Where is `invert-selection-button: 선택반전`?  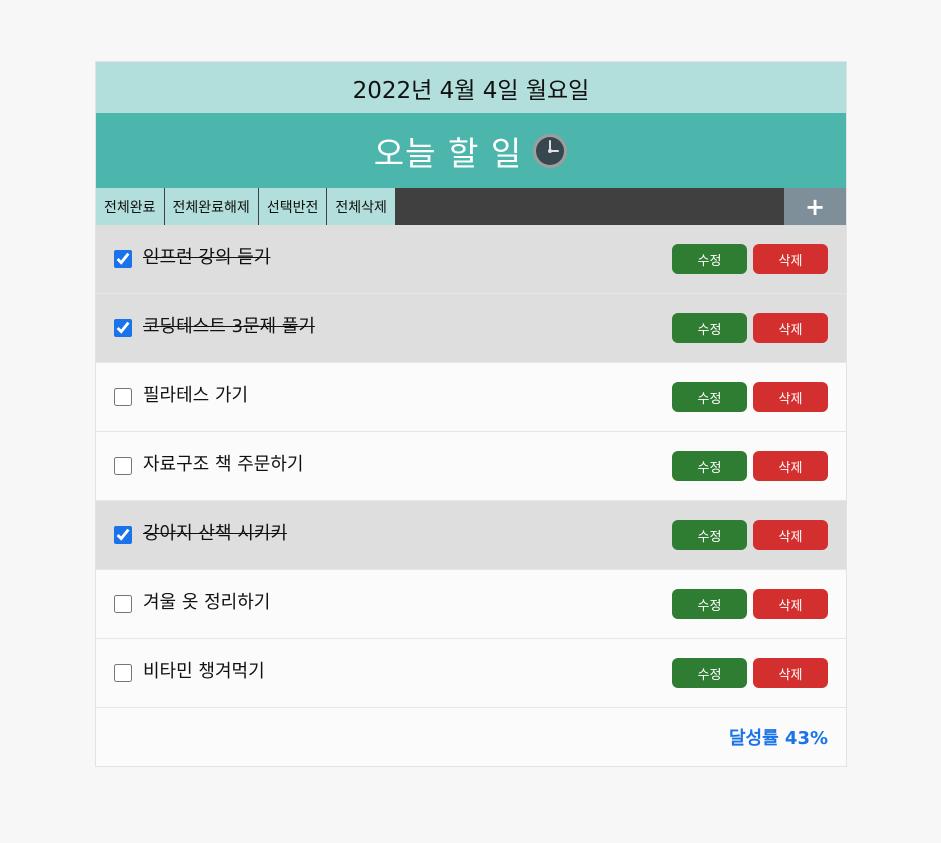 invert-selection-button: 선택반전 is located at coordinates (293, 206).